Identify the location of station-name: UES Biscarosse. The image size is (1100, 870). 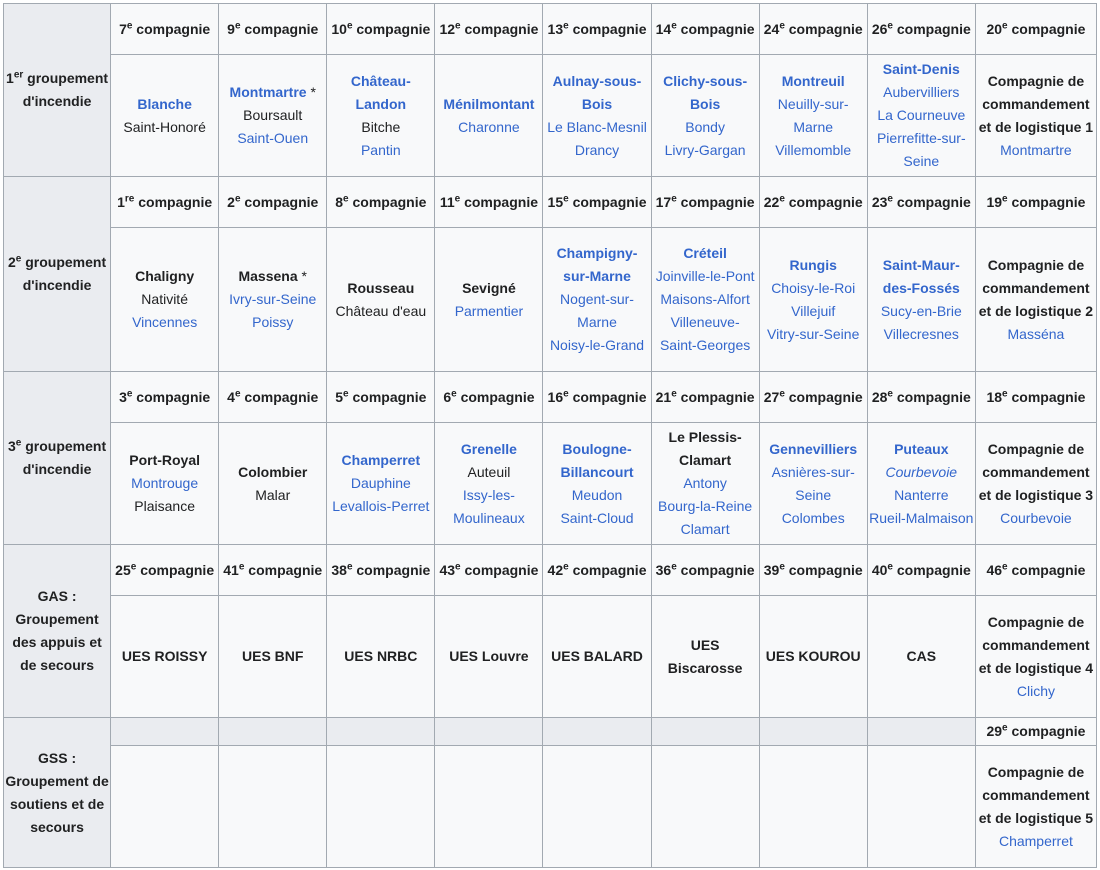
(705, 656).